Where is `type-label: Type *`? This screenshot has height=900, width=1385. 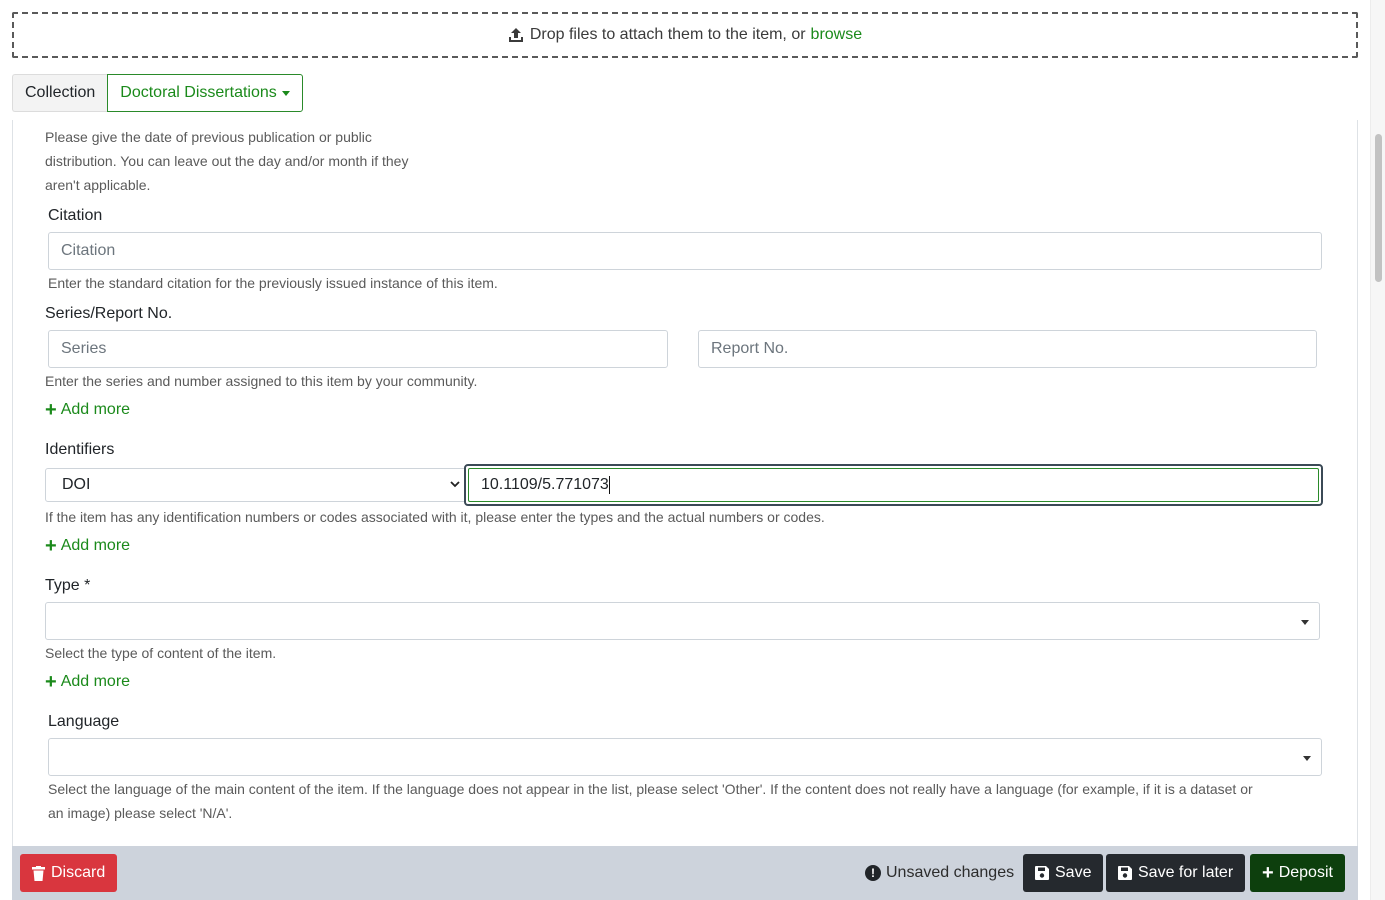
type-label: Type * is located at coordinates (68, 585).